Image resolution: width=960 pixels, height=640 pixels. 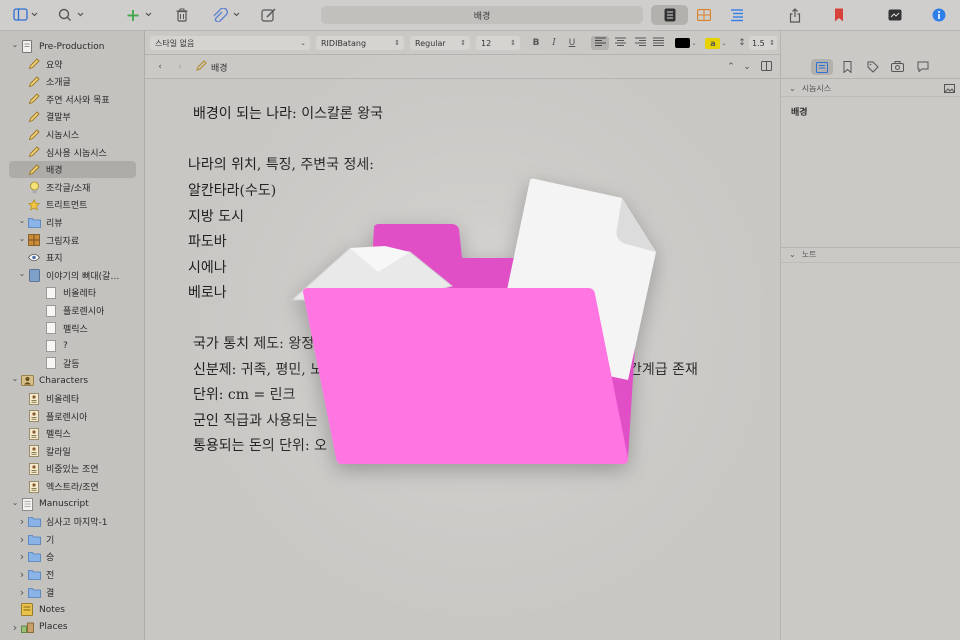 I want to click on inspector-toggle-button, so click(x=895, y=15).